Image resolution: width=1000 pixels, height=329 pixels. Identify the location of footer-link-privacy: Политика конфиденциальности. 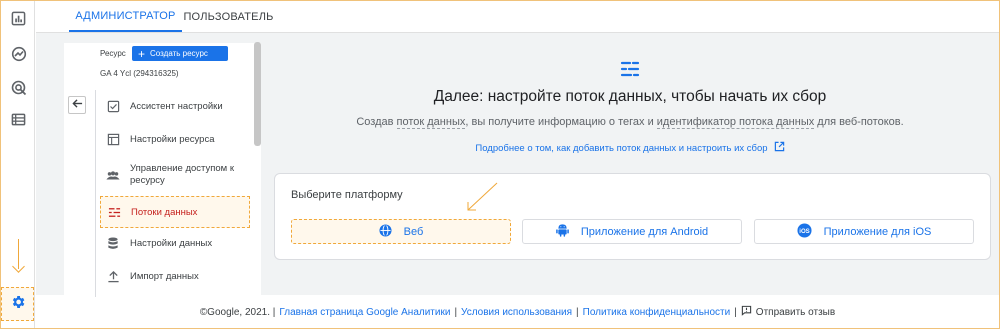
(657, 312).